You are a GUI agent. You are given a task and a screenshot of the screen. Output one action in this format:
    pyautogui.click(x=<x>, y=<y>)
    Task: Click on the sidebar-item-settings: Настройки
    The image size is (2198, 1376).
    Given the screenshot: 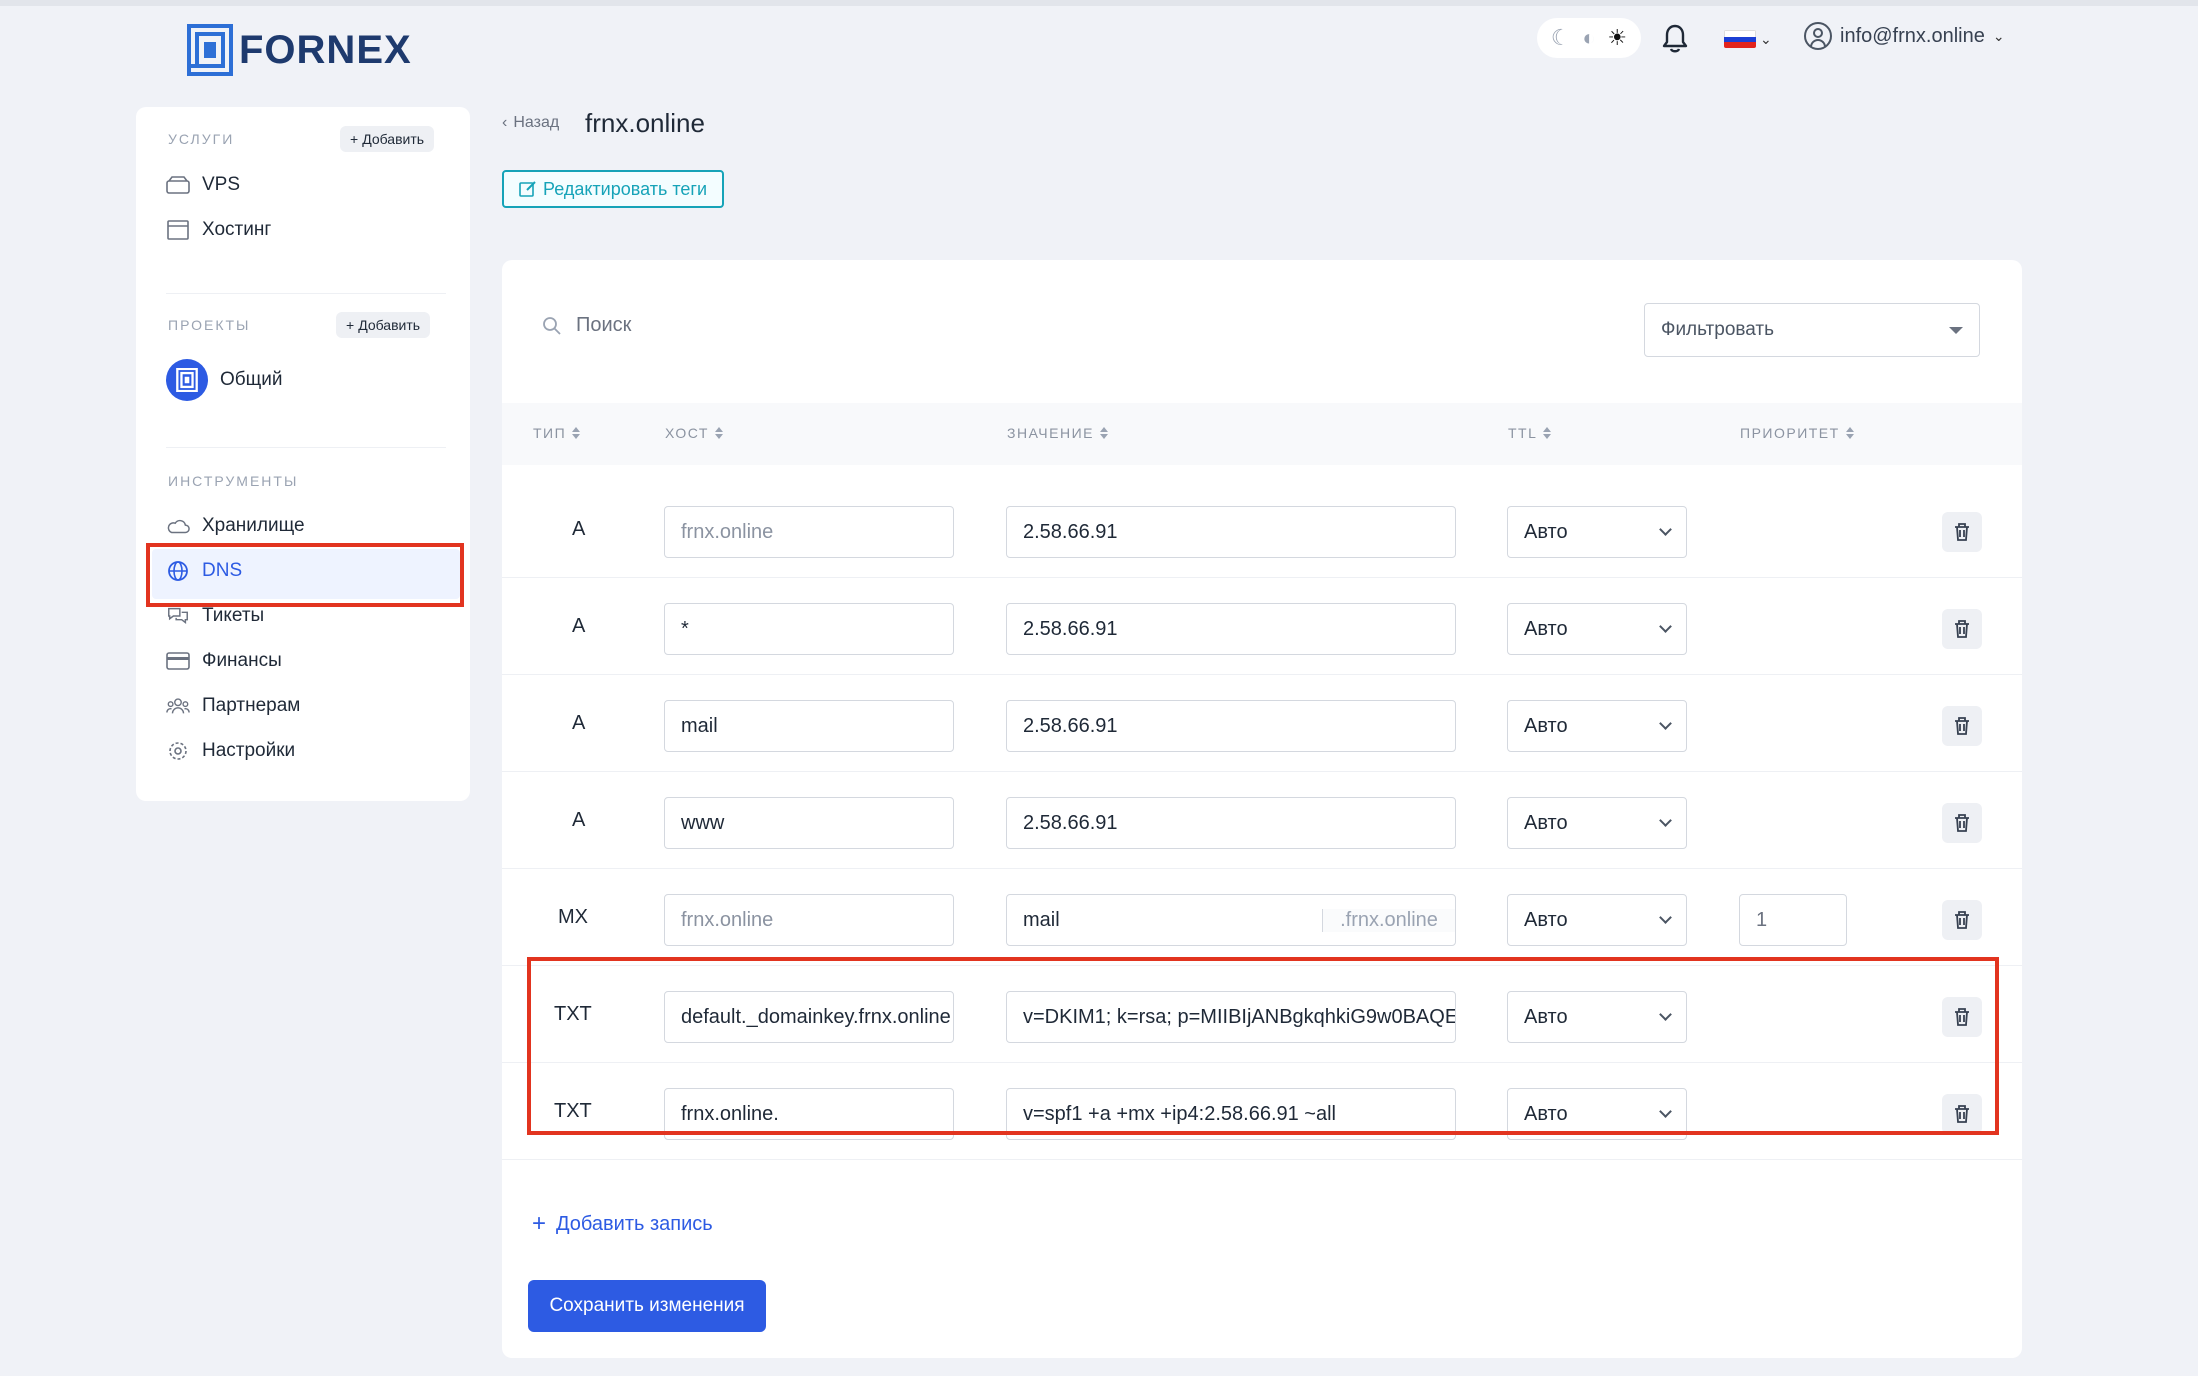 What is the action you would take?
    pyautogui.click(x=230, y=751)
    